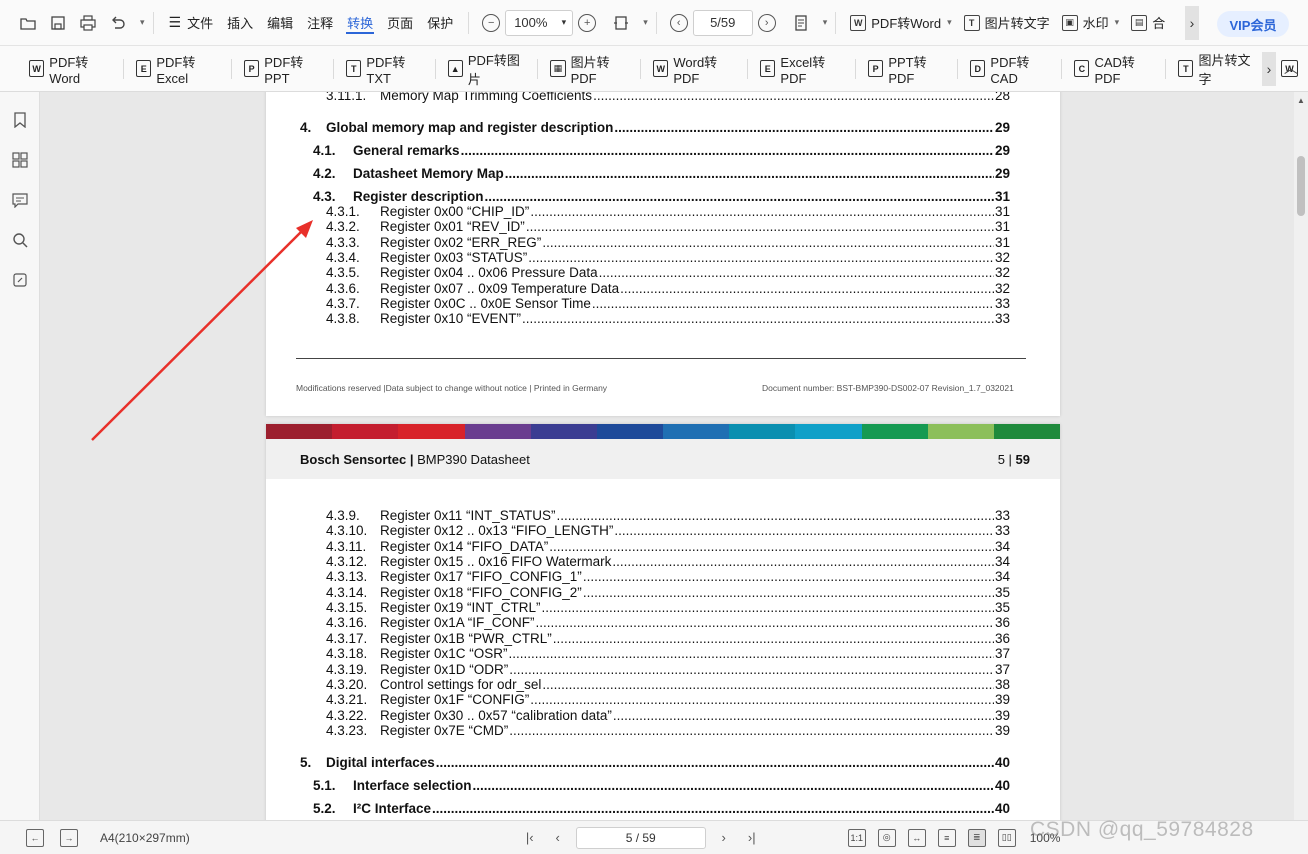 This screenshot has height=854, width=1308. I want to click on toc-entry: 4.3.23. Register 0x7E “CMD” 39, so click(668, 730).